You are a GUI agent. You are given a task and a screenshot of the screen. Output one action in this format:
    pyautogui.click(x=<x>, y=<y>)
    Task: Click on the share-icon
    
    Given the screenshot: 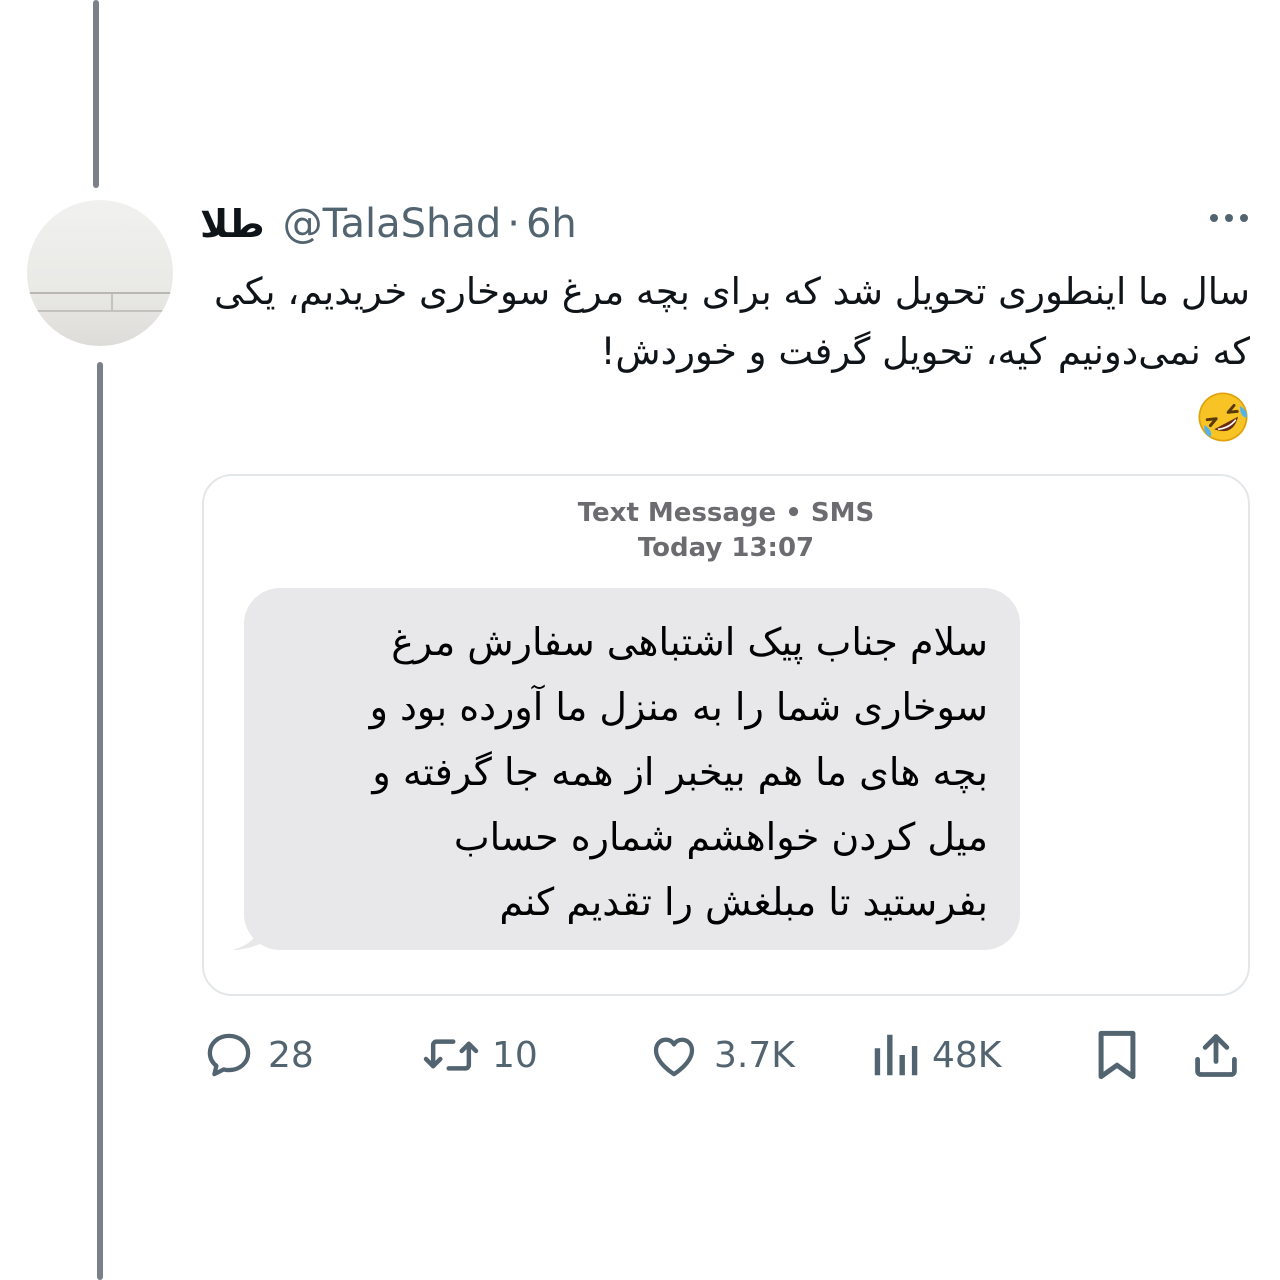 What is the action you would take?
    pyautogui.click(x=1216, y=1055)
    